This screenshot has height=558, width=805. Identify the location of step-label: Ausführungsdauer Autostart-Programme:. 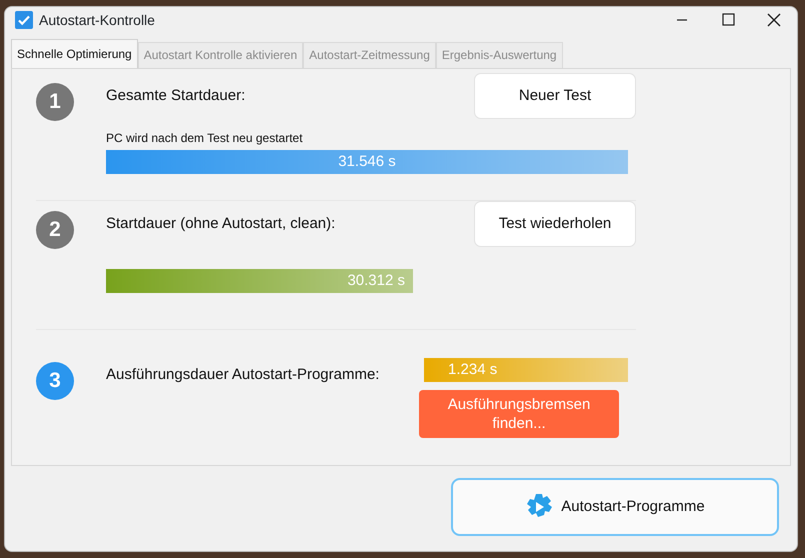
(243, 375).